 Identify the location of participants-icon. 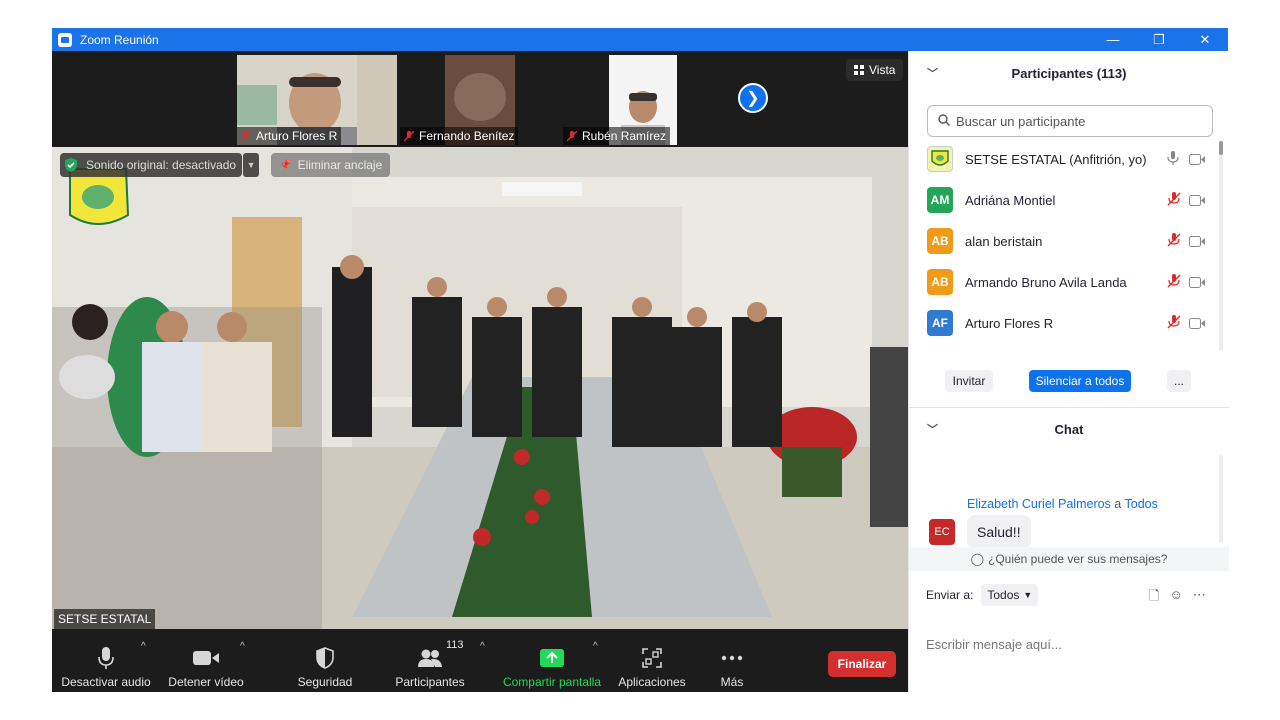
(430, 658).